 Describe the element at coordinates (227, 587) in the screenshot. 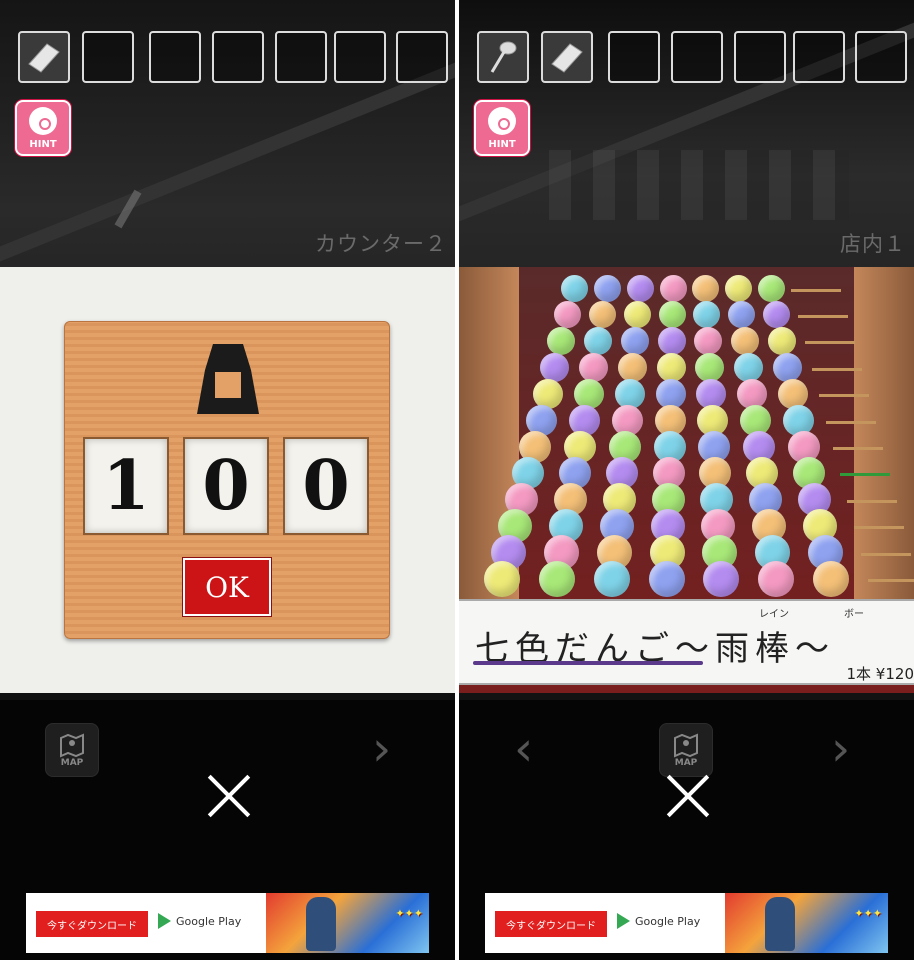

I see `ok-button: OK` at that location.